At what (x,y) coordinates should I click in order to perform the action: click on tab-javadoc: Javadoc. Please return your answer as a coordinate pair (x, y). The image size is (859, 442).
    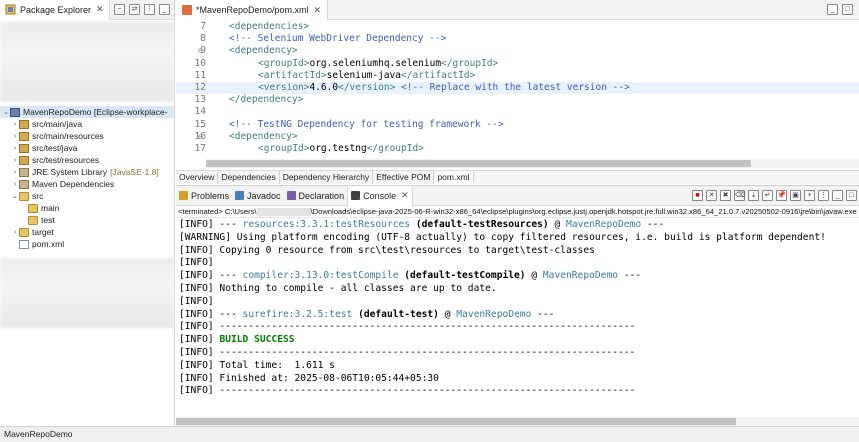
    Looking at the image, I should click on (258, 196).